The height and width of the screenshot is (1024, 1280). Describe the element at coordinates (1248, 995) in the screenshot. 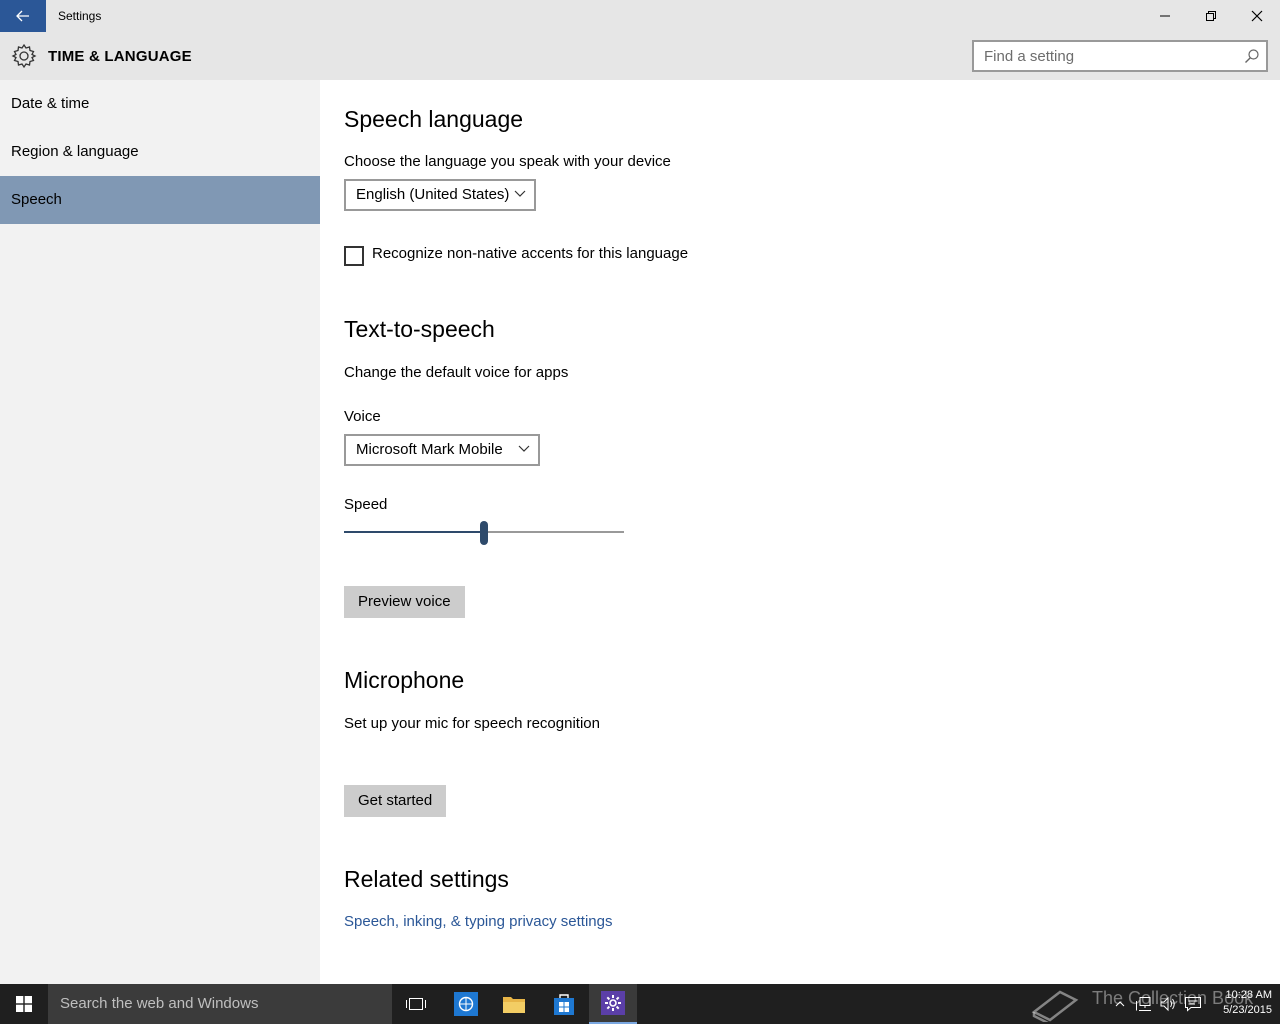

I see `clock-time: 10:28 AM` at that location.